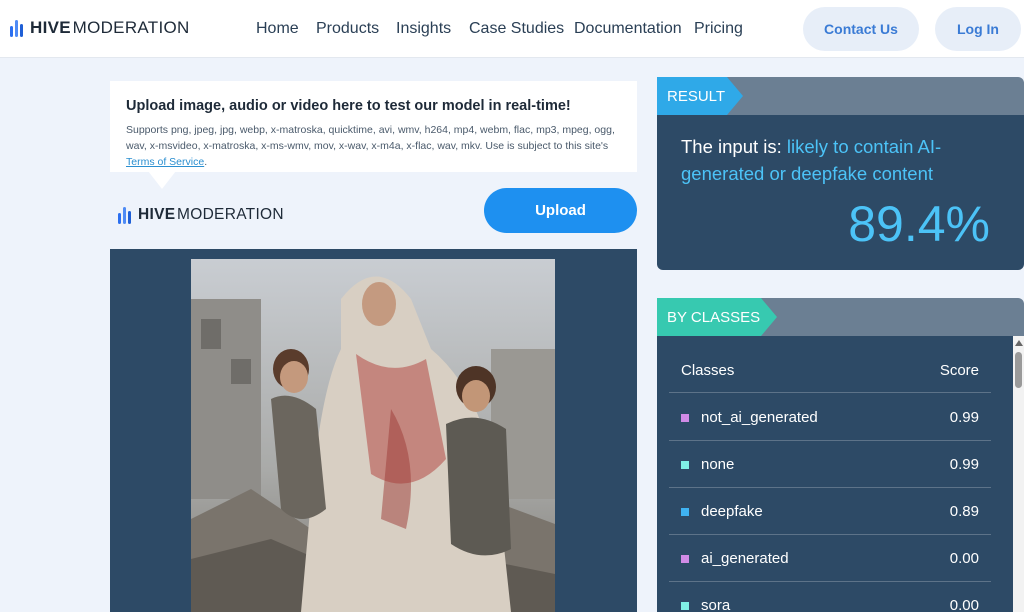 The width and height of the screenshot is (1024, 612). I want to click on table-row: ai_generated 0.00, so click(830, 558).